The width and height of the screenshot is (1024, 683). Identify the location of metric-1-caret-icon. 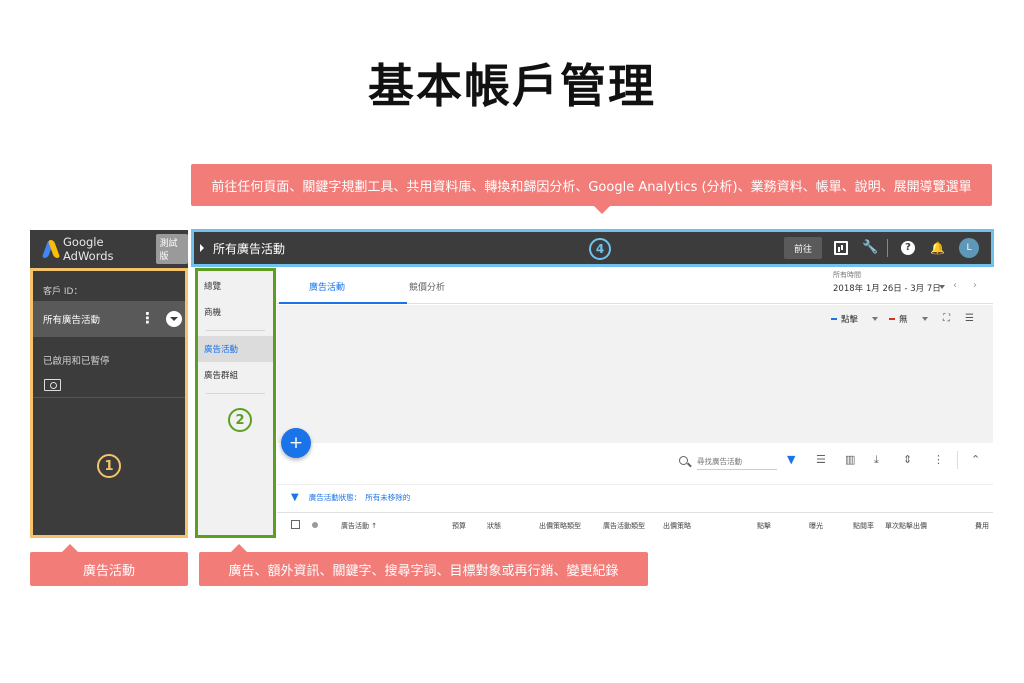
(875, 319).